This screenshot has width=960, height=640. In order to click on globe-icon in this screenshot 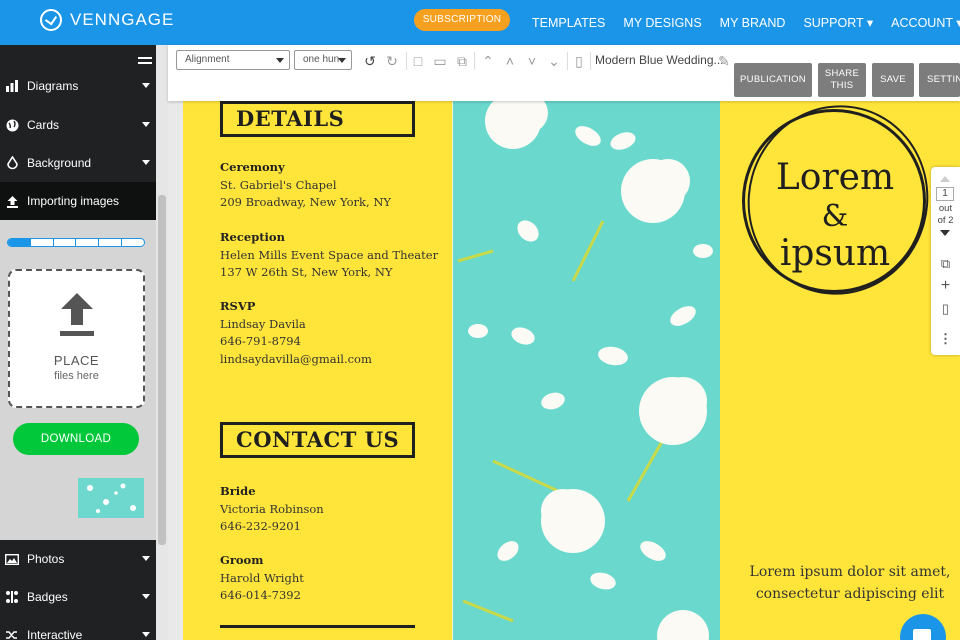, I will do `click(12, 125)`.